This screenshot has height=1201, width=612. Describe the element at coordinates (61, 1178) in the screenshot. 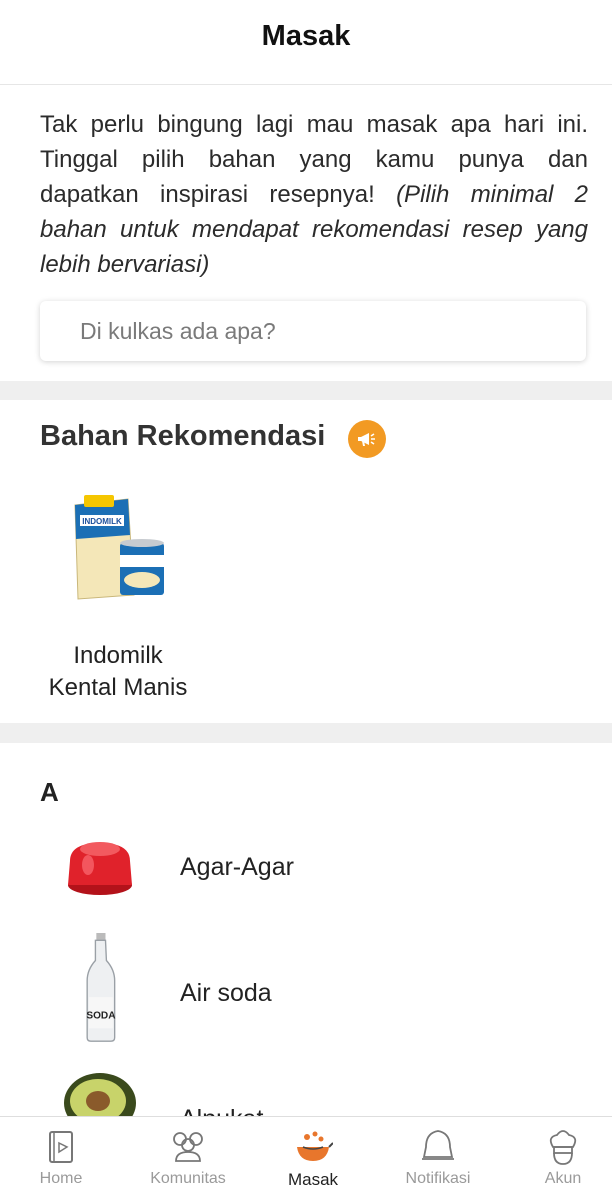

I see `nav-label-home: Home` at that location.